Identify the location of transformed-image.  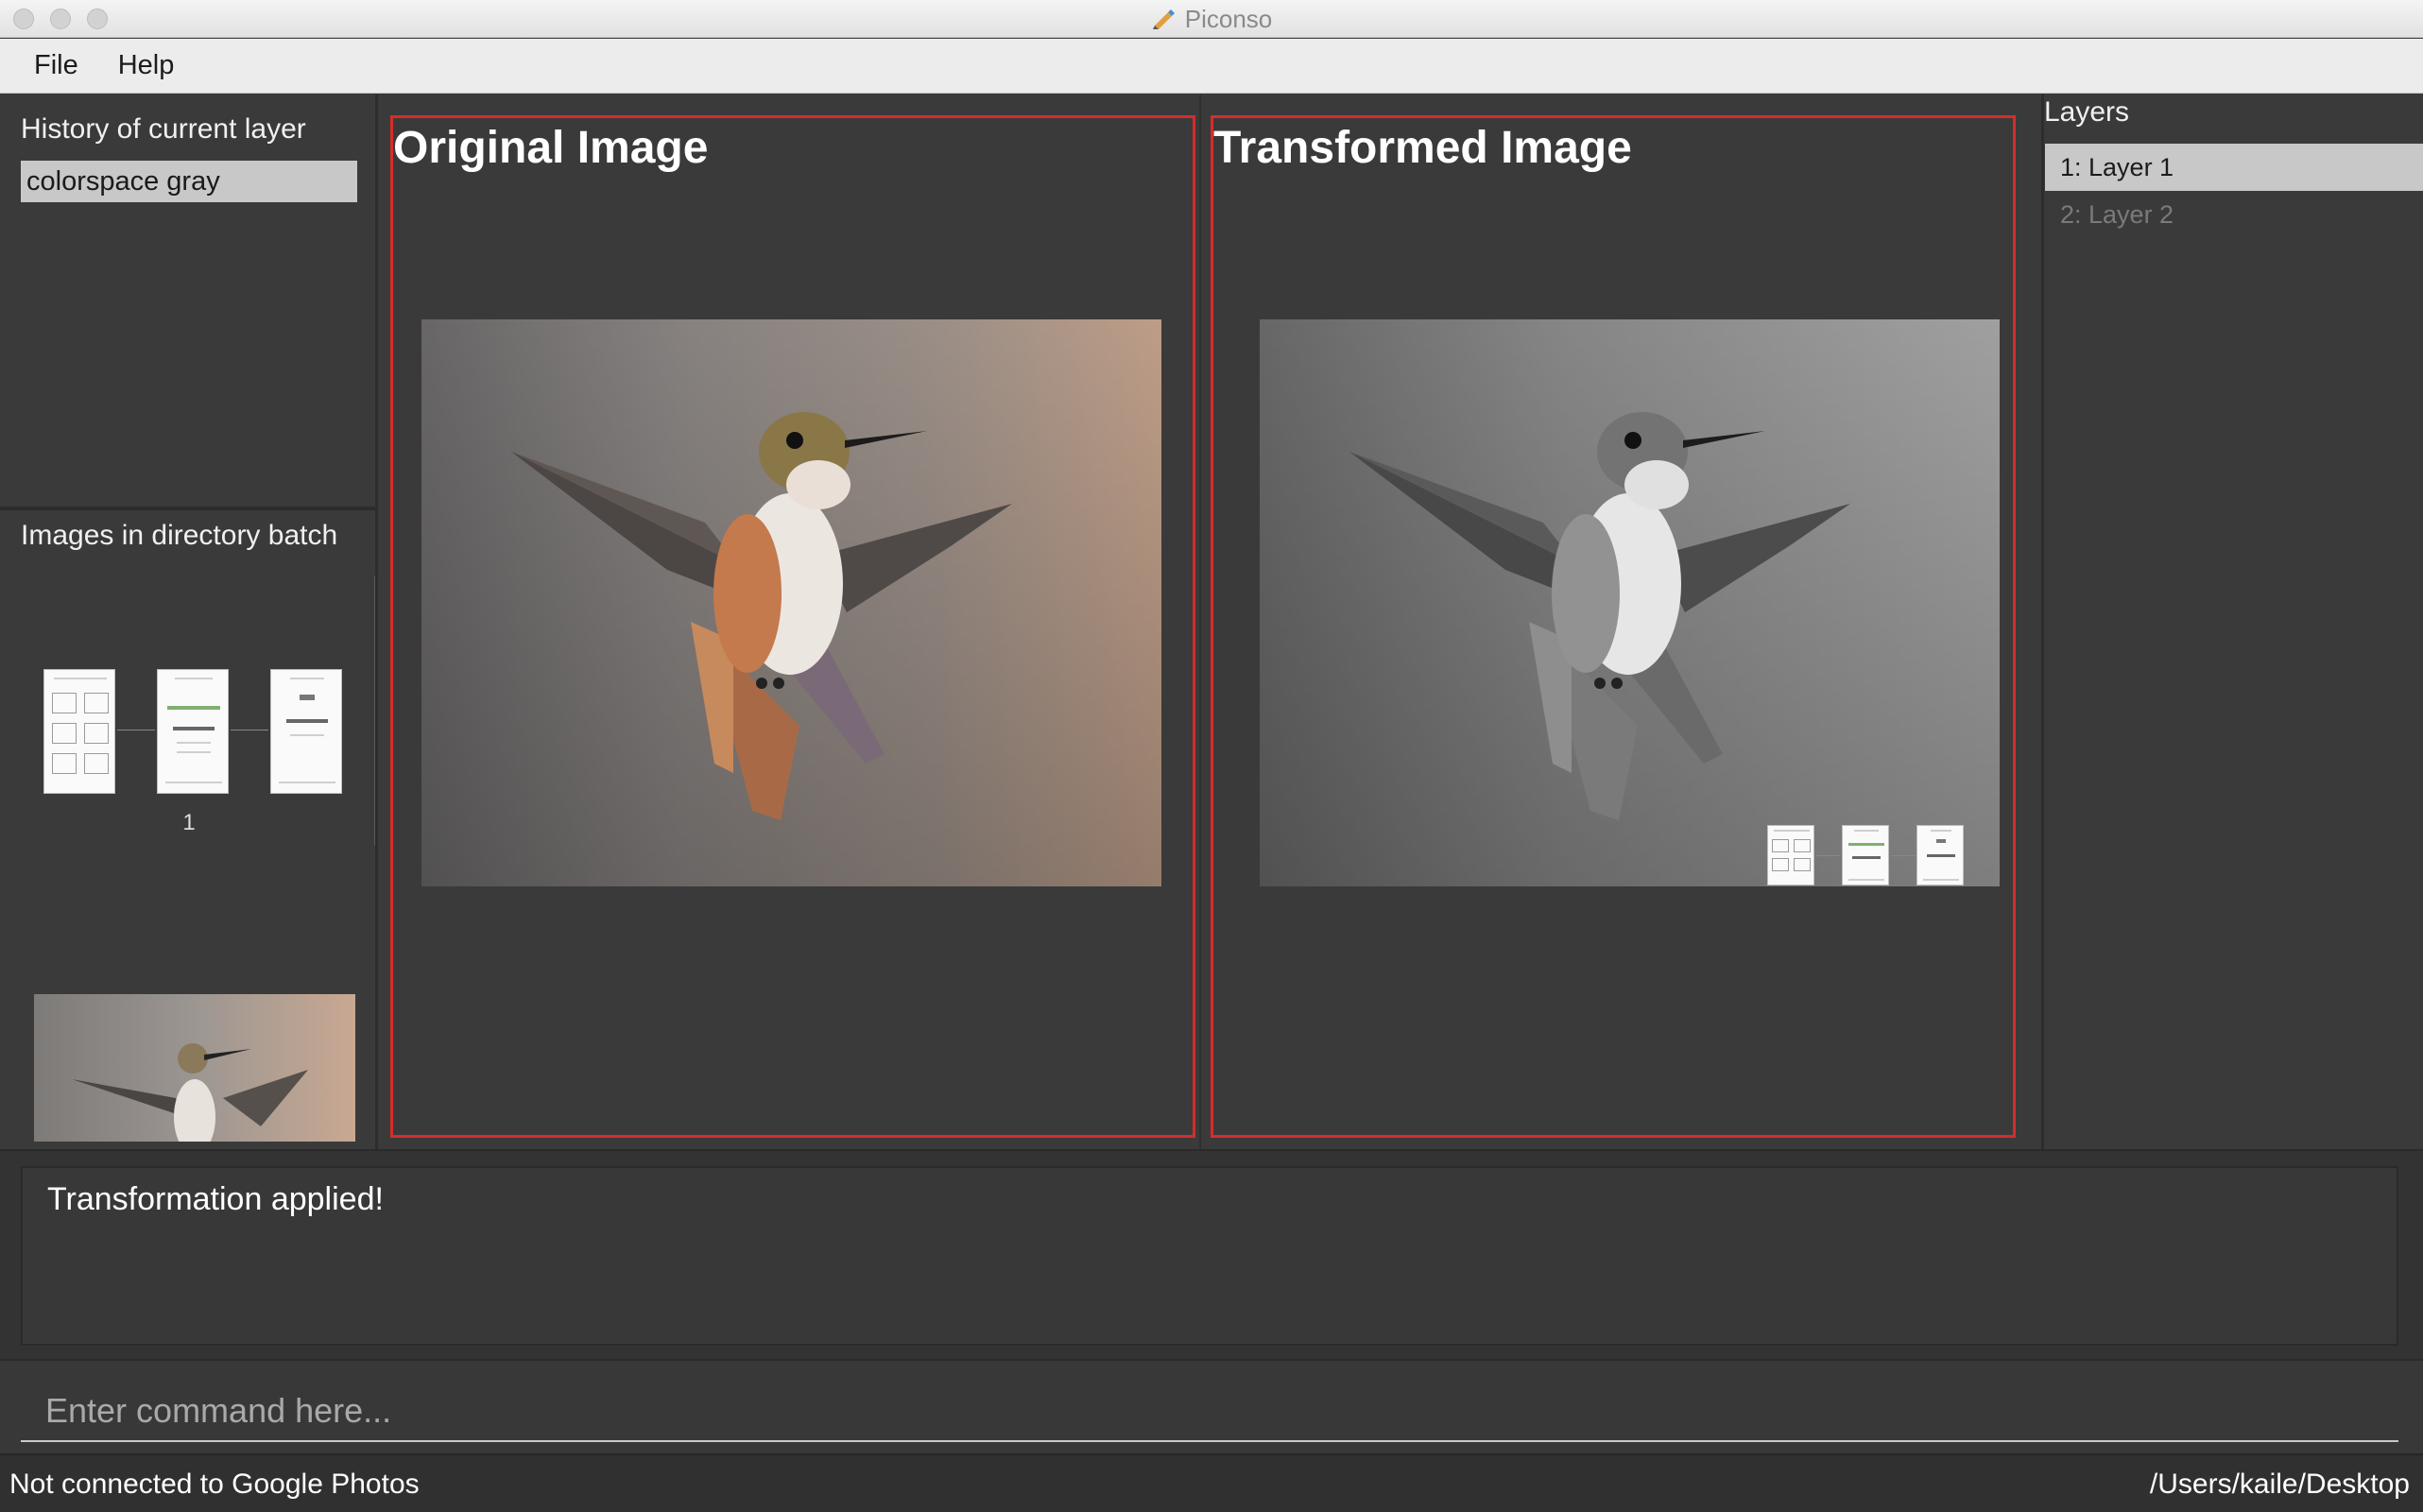
(1630, 602).